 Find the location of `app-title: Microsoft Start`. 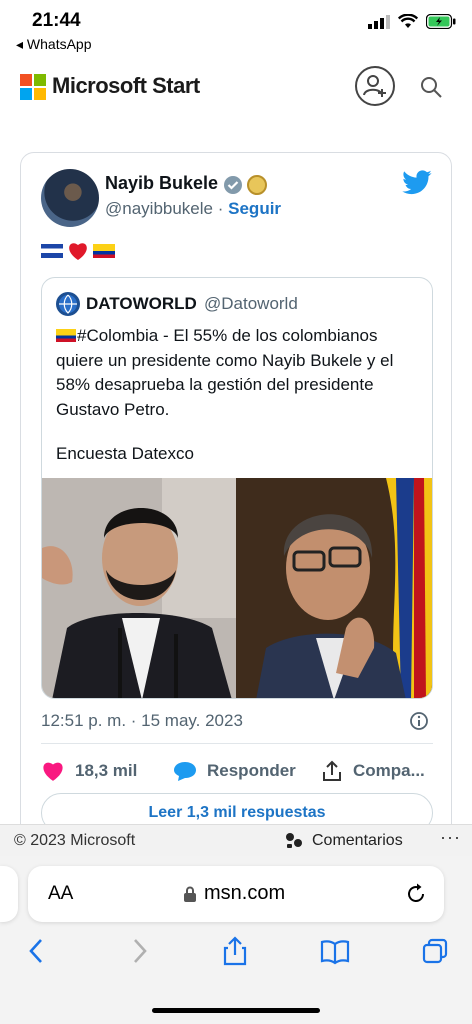

app-title: Microsoft Start is located at coordinates (126, 85).